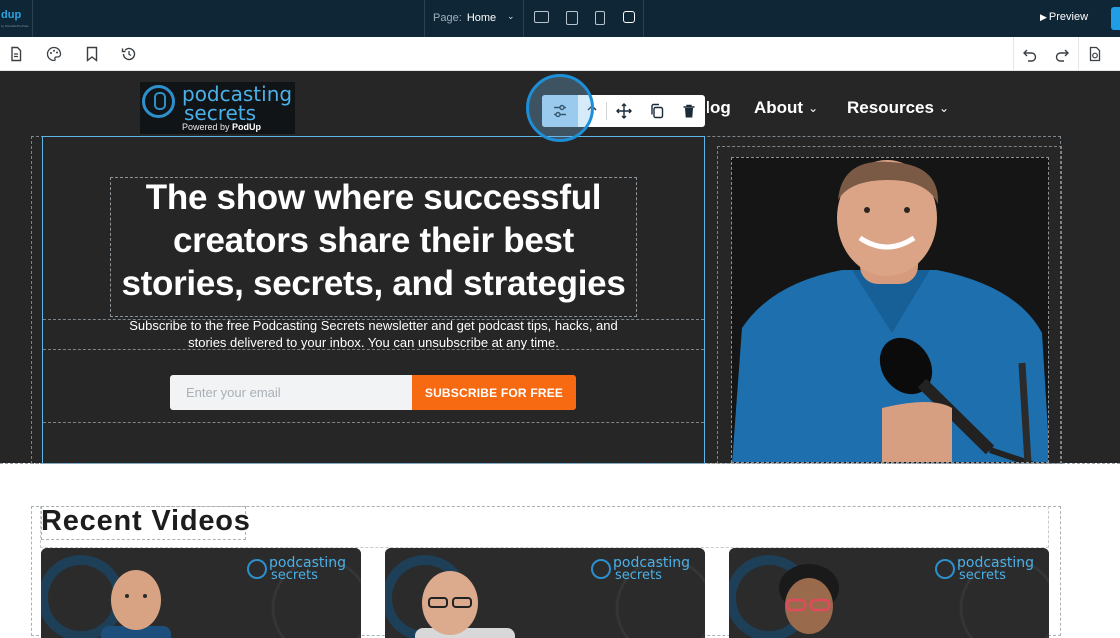 The height and width of the screenshot is (638, 1120). What do you see at coordinates (657, 111) in the screenshot?
I see `duplicate-icon` at bounding box center [657, 111].